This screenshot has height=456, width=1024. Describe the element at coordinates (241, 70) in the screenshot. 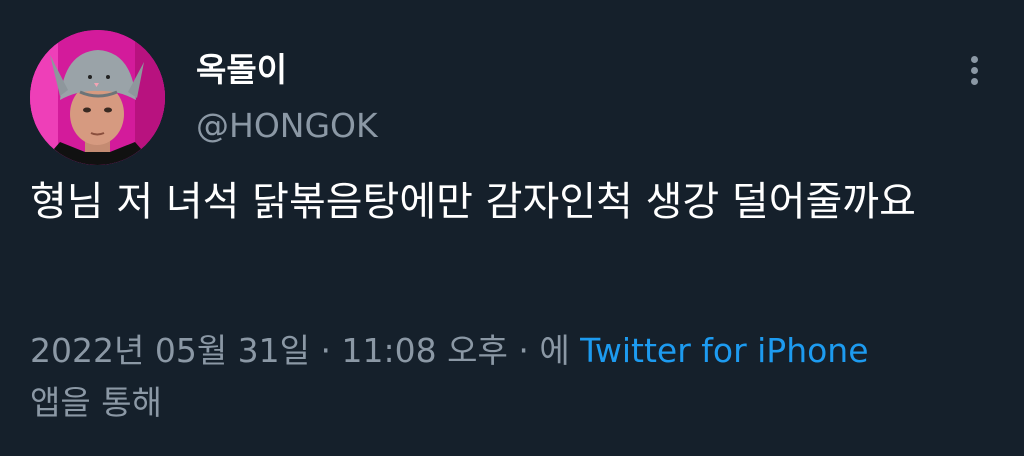

I see `display-name: 옥돌이` at that location.